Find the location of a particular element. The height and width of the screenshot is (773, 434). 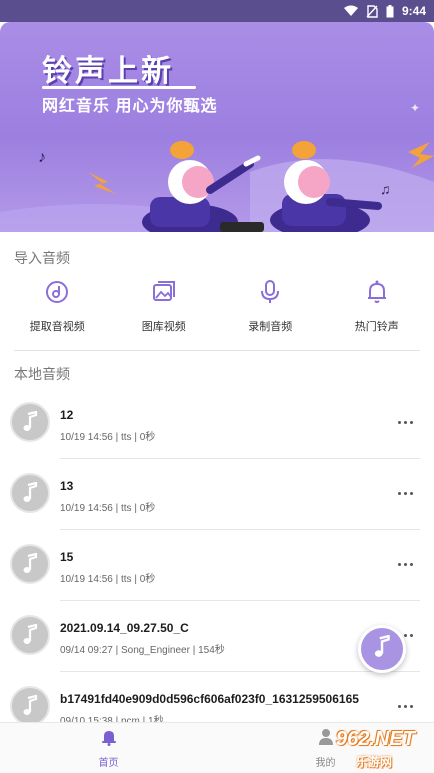

nav-home: 首页 is located at coordinates (108, 748).